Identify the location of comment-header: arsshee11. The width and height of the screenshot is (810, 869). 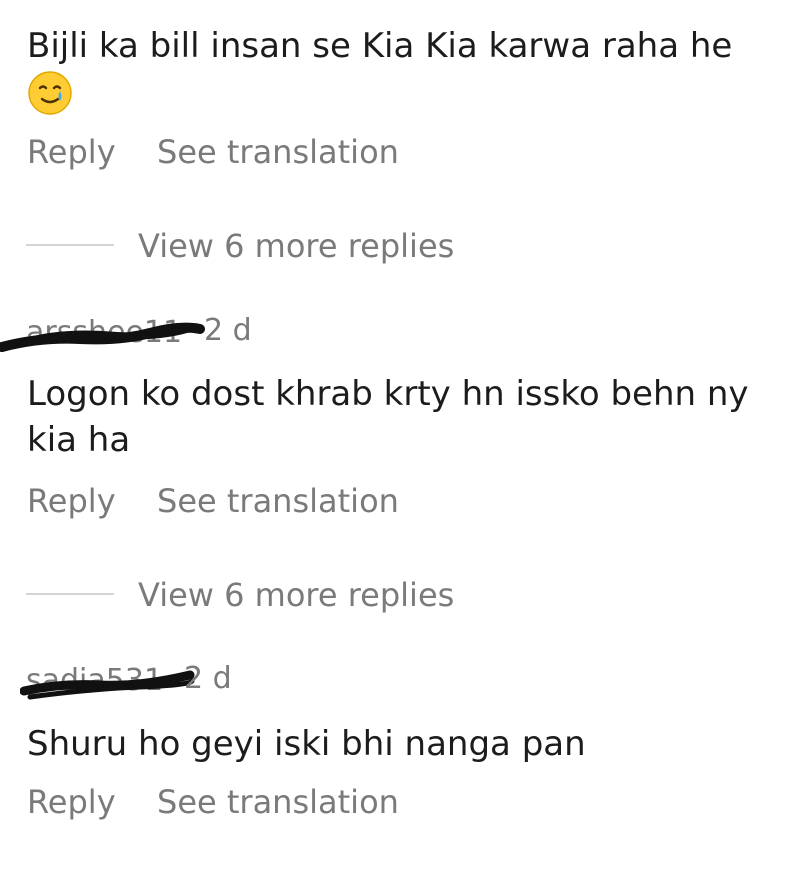
(102, 335).